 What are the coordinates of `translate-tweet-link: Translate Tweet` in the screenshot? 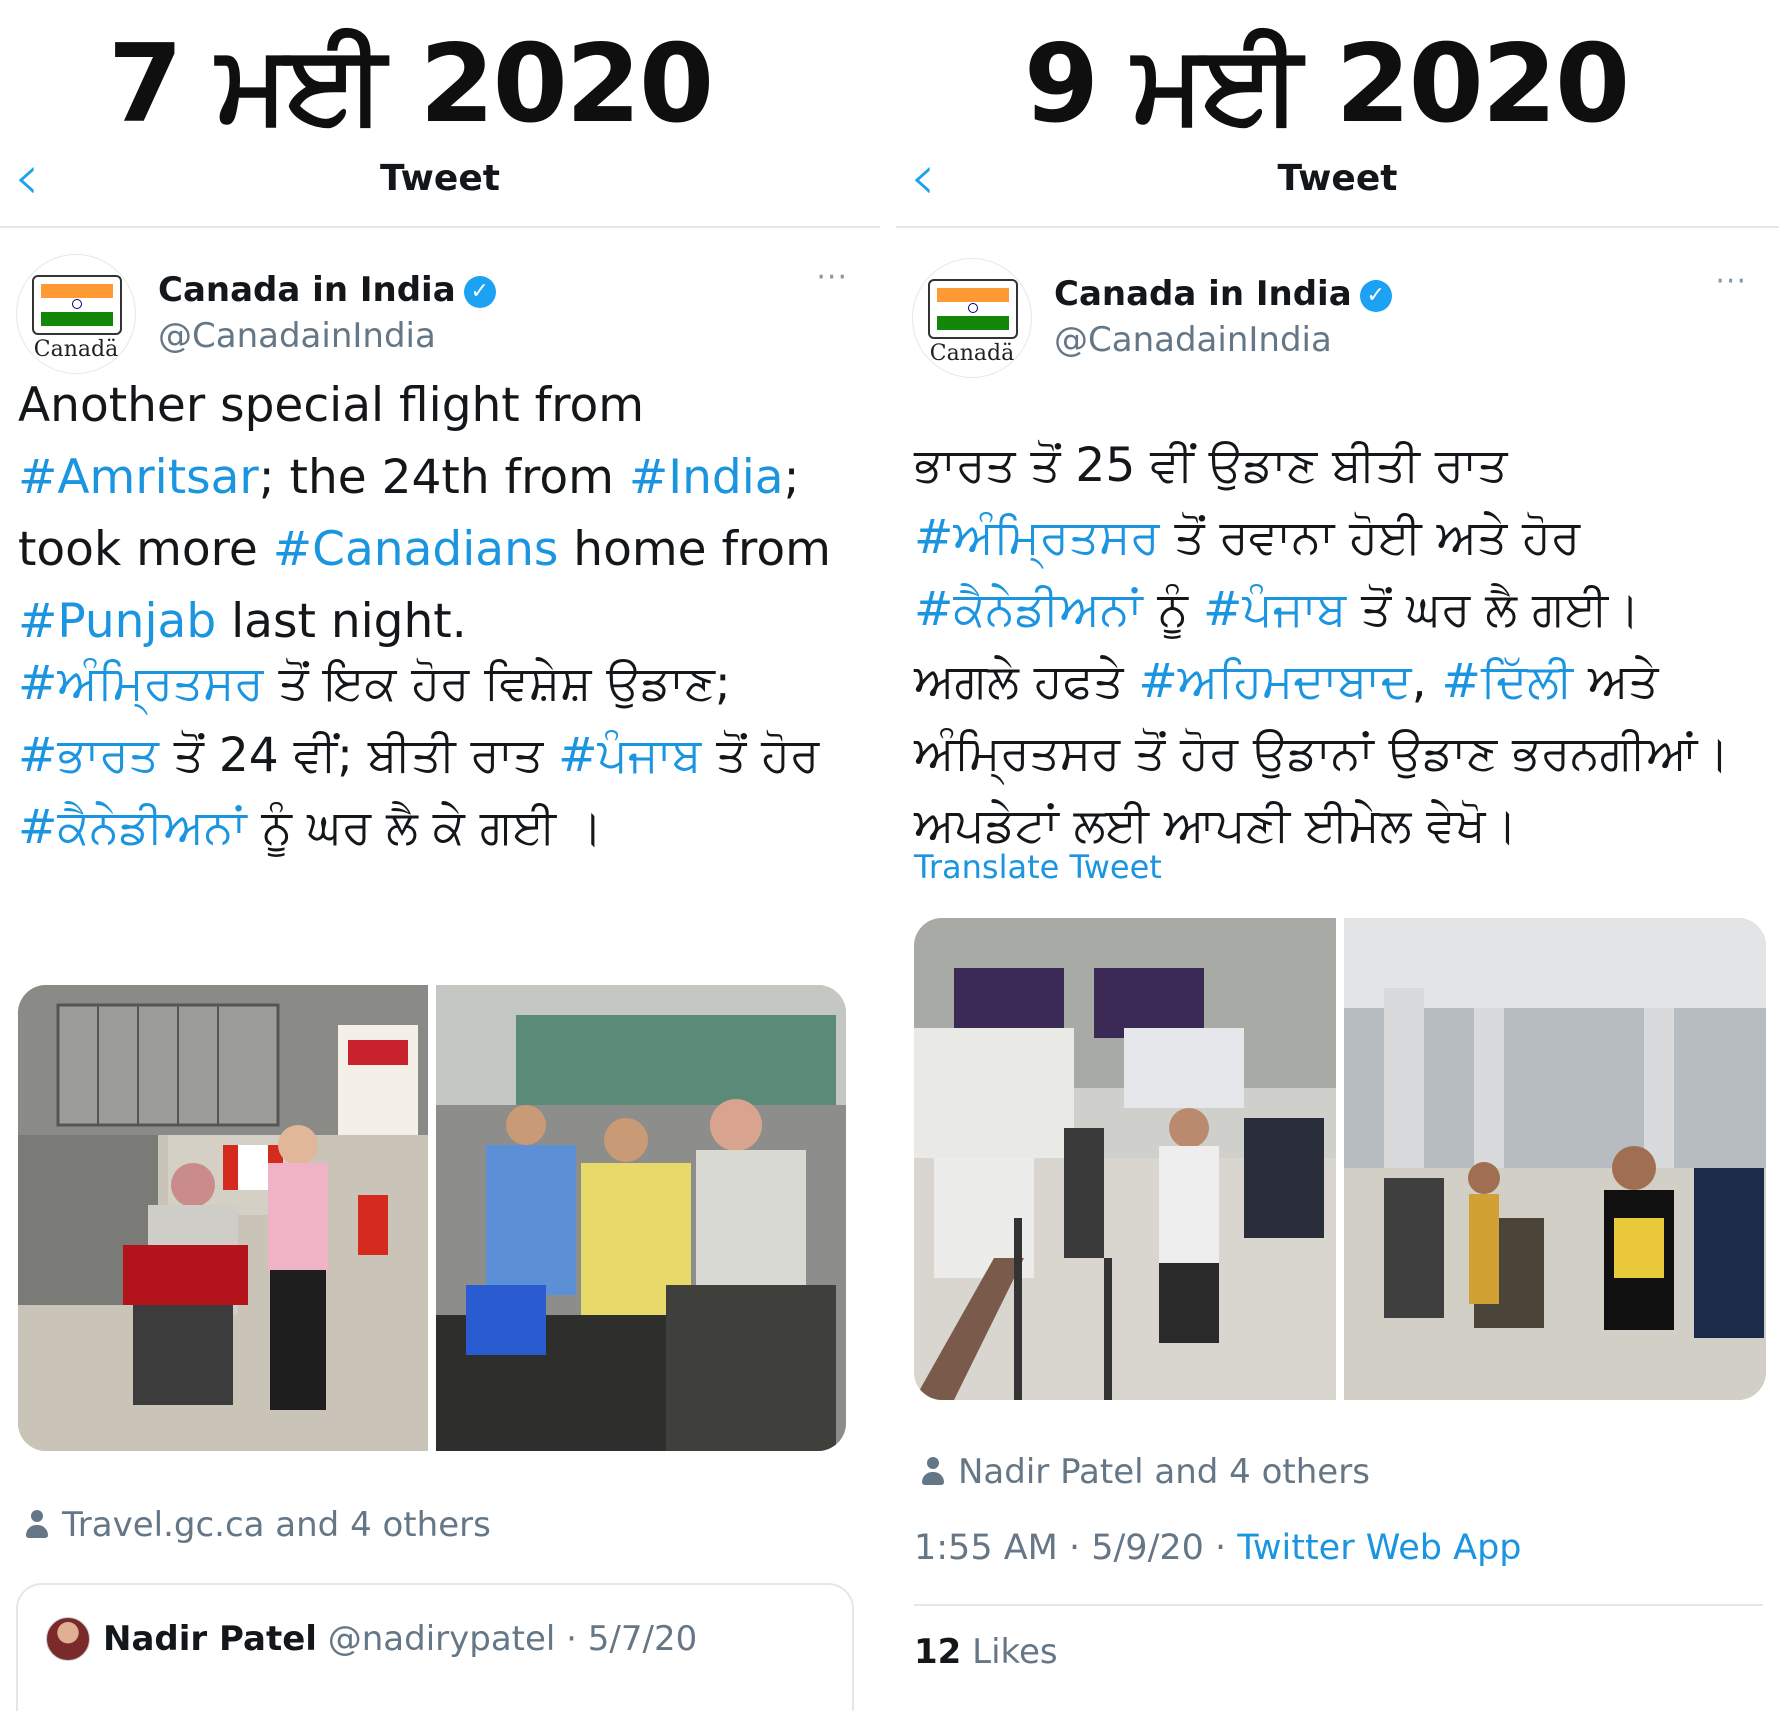 It's located at (1038, 867).